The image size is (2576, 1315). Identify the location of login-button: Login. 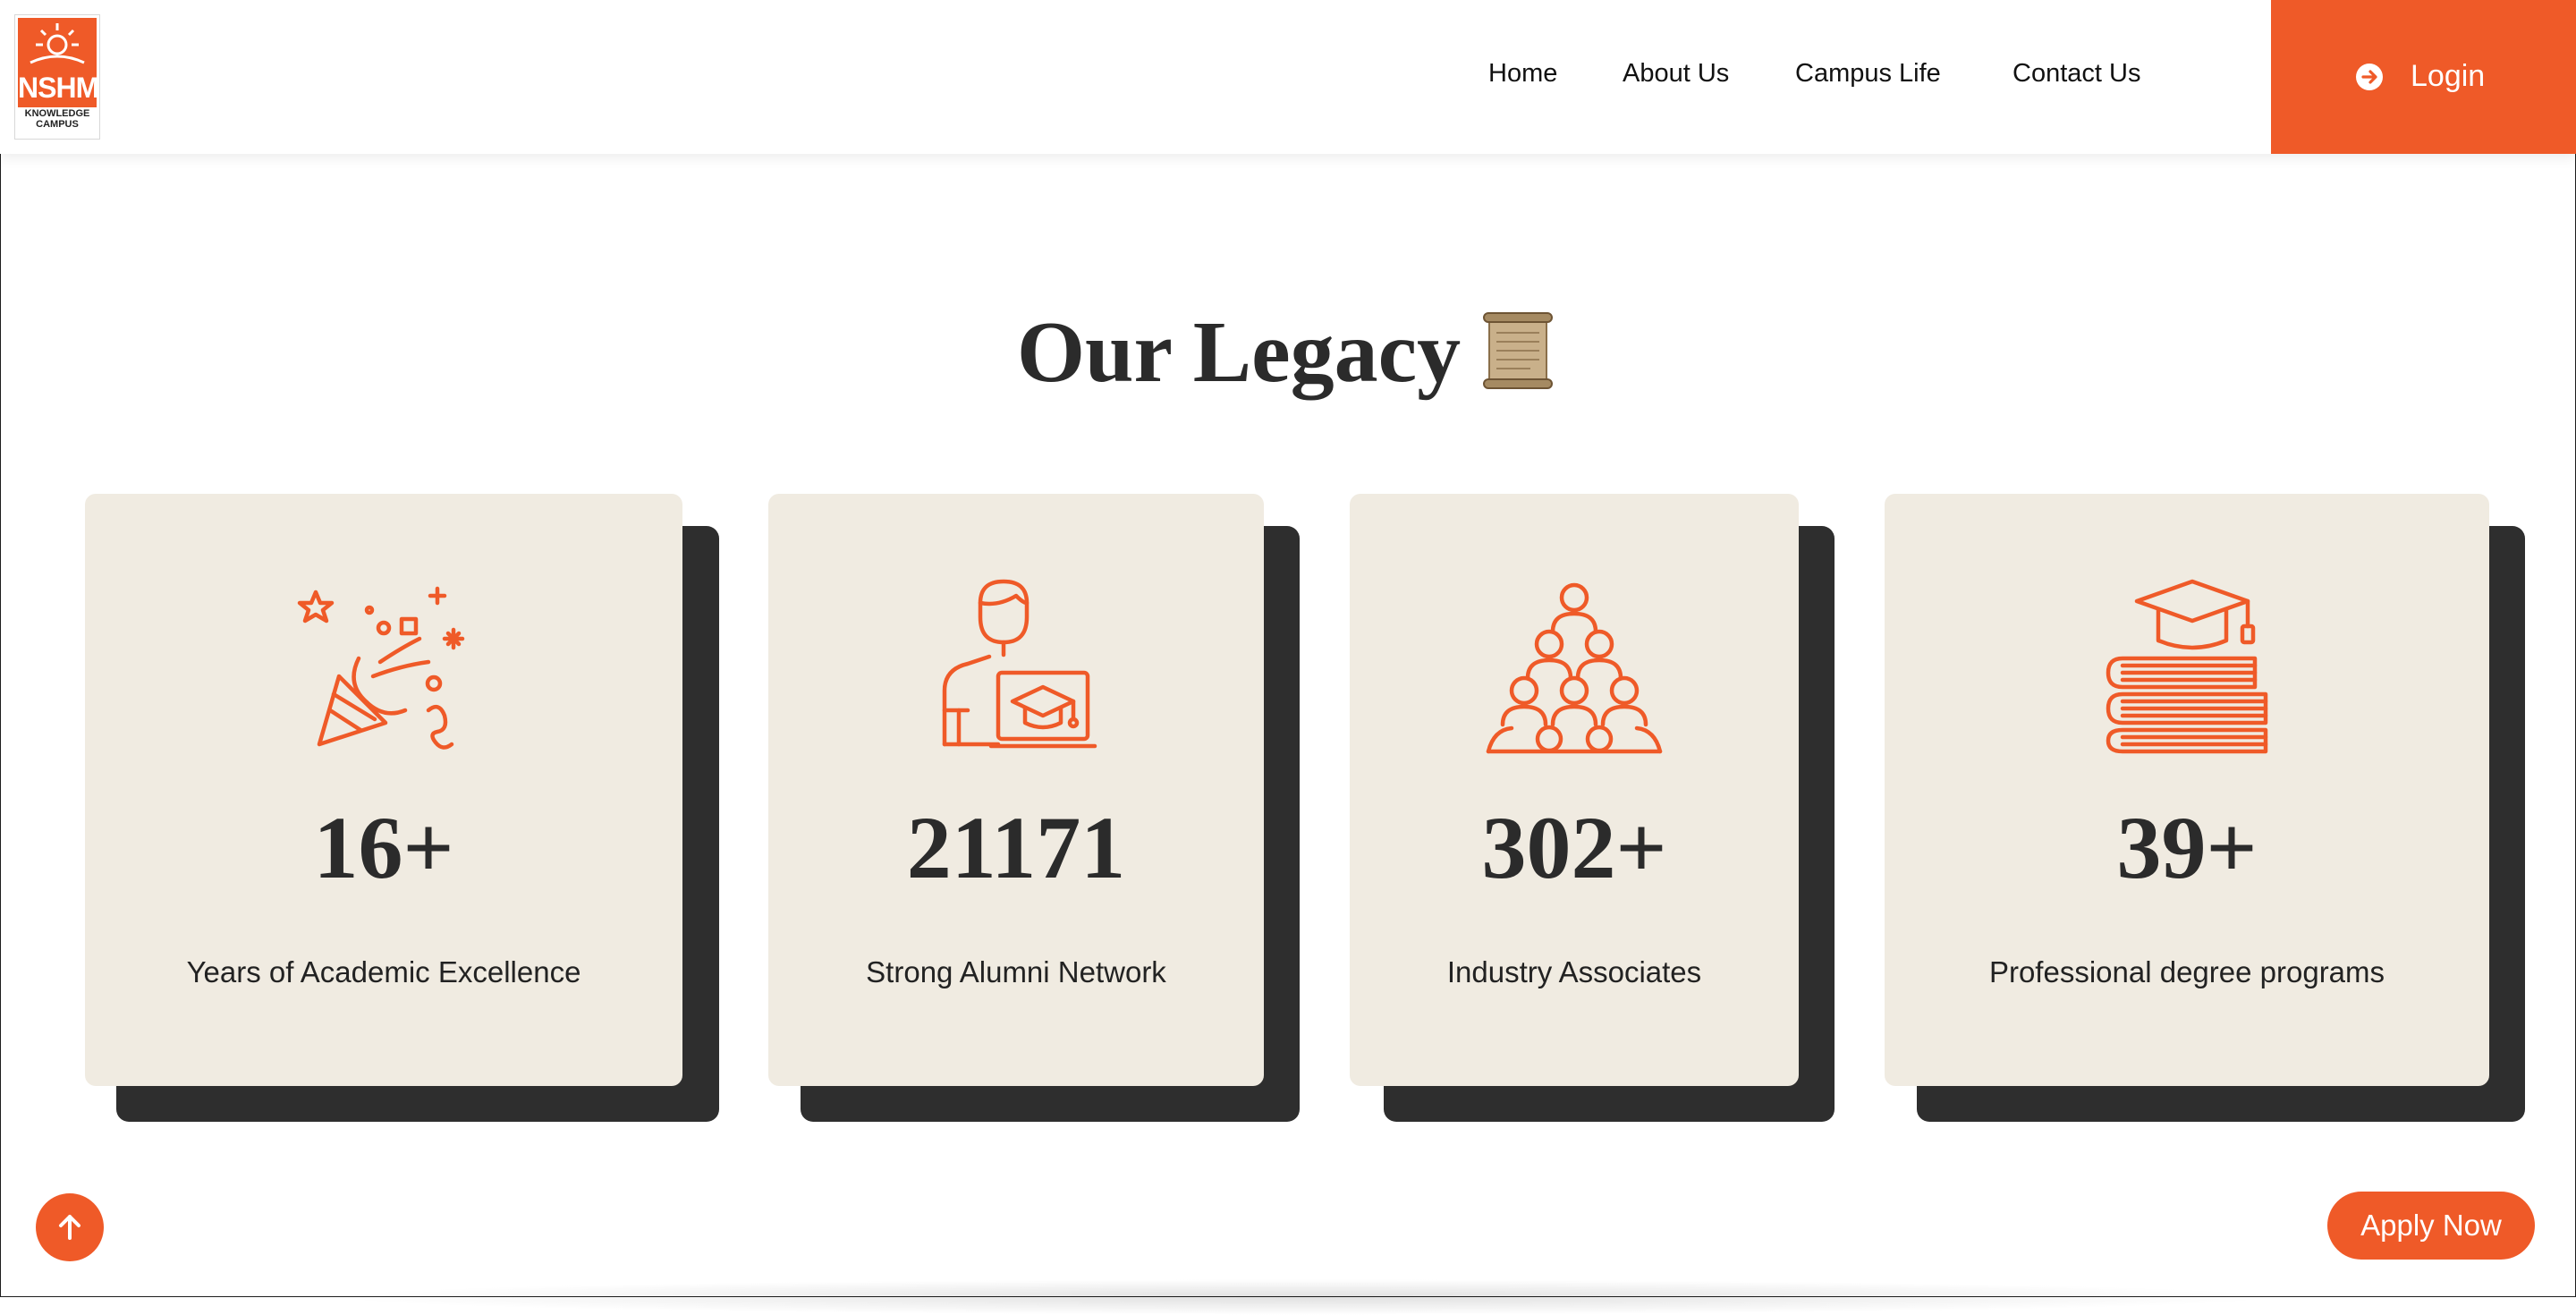
(2423, 77).